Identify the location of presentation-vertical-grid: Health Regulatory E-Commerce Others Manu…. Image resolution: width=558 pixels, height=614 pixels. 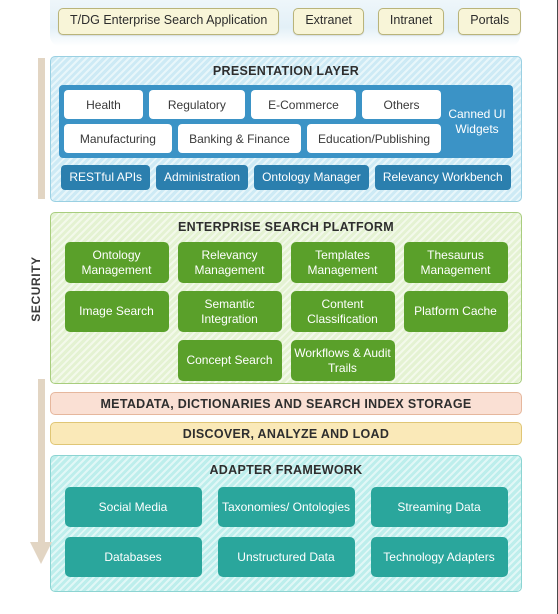
(252, 121).